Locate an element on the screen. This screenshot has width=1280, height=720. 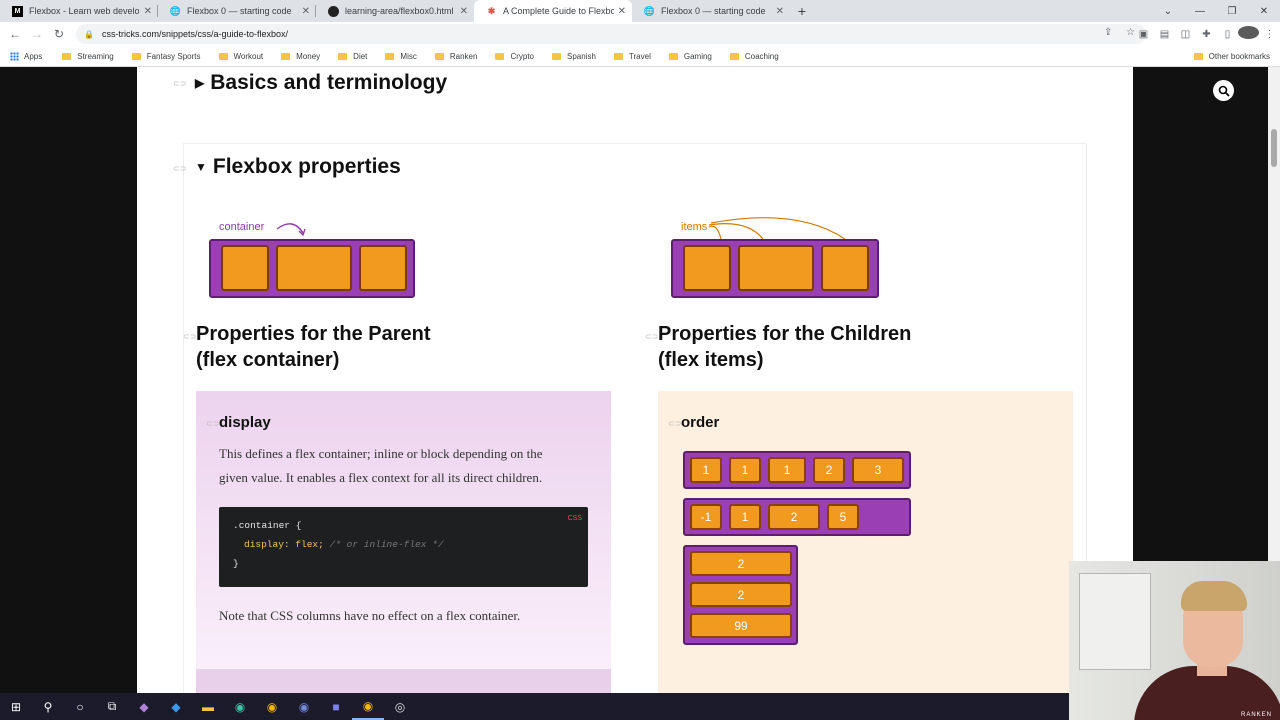
extension-icon: ▣ is located at coordinates (1143, 34).